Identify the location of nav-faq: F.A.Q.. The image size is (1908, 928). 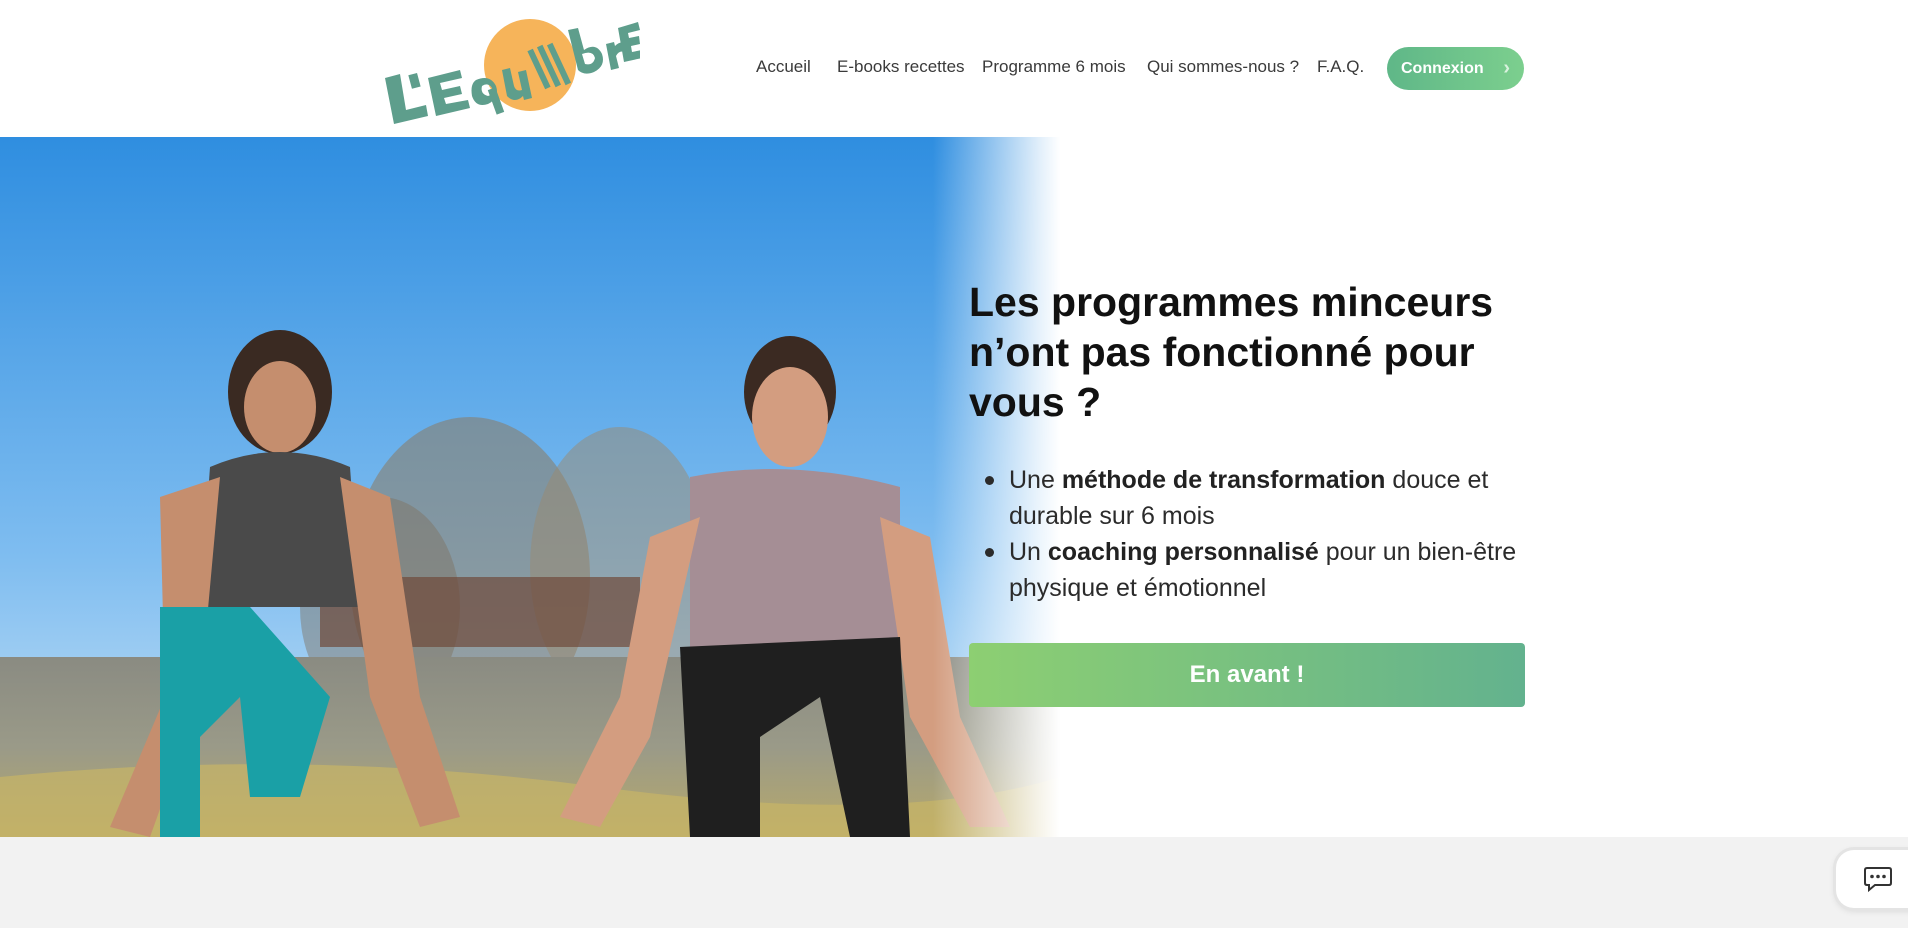
(1340, 67).